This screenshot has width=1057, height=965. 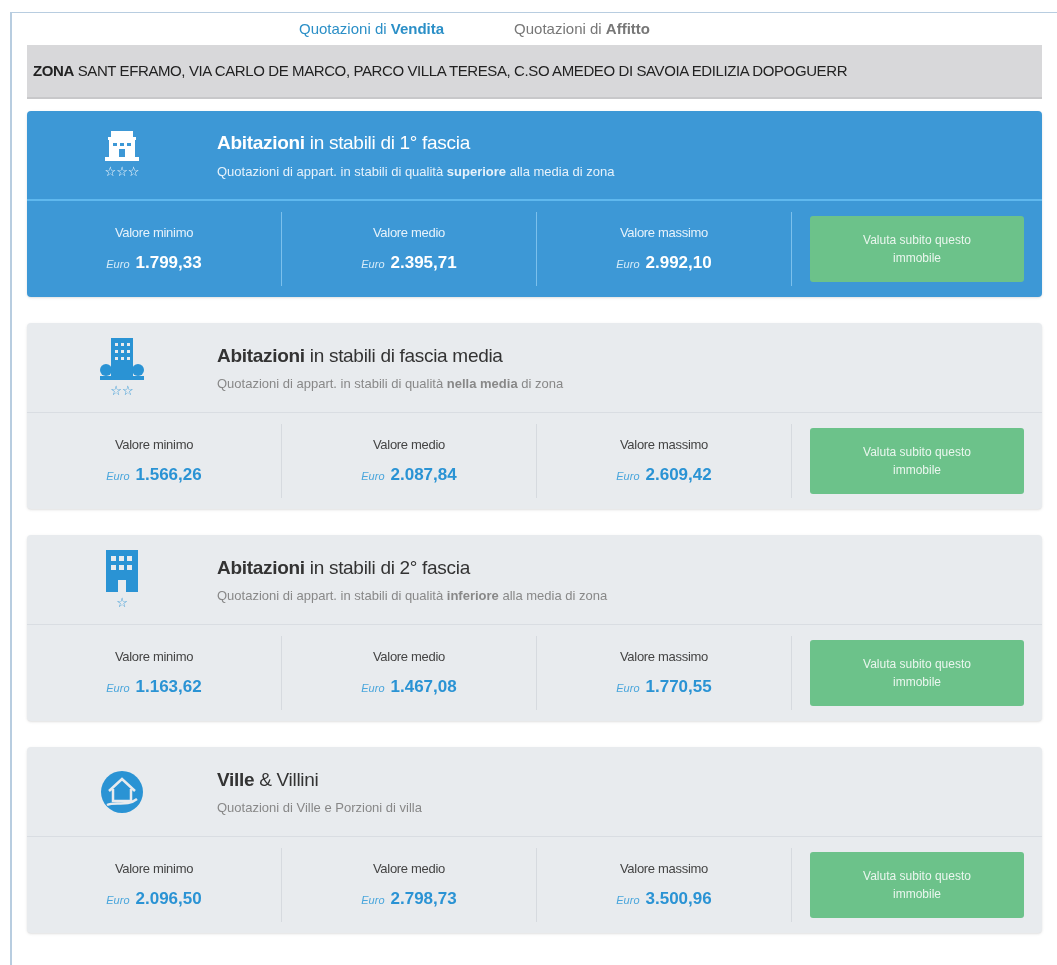 I want to click on price-value: 2.087,84, so click(x=423, y=475).